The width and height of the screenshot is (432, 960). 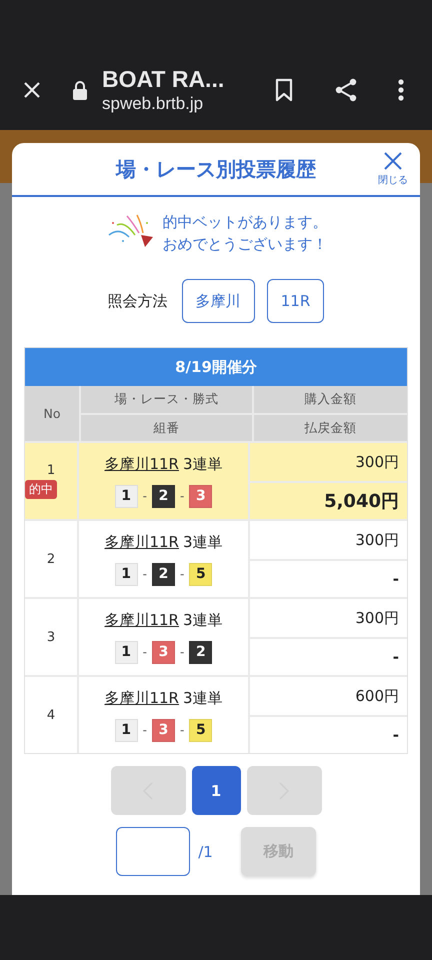 I want to click on date-header: 8/19開催分, so click(x=216, y=367).